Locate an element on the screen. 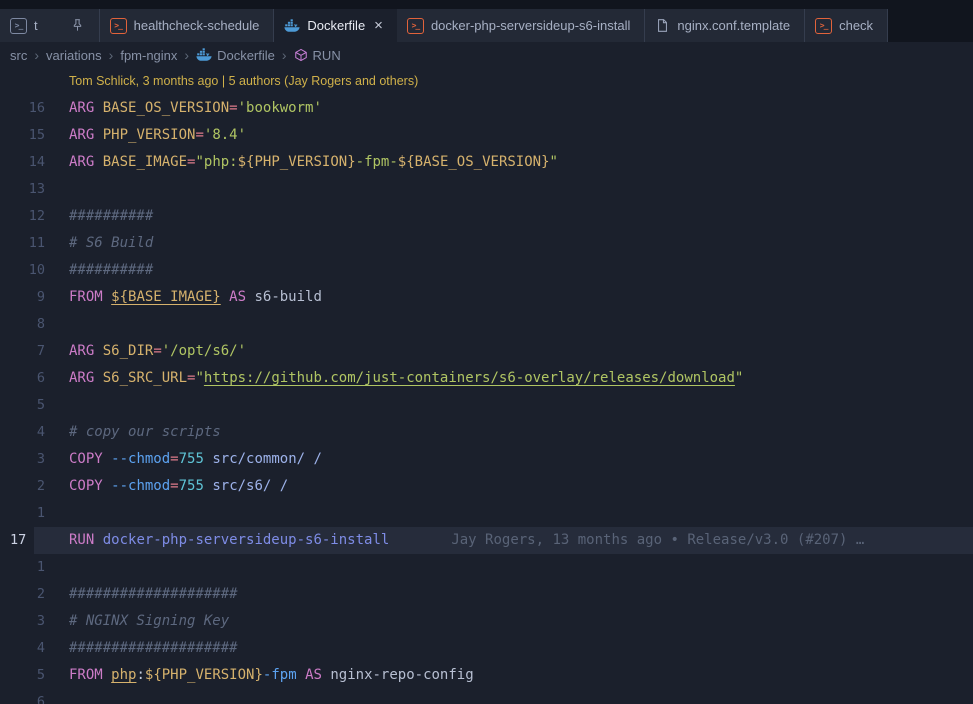  code-line: 5 is located at coordinates (486, 405).